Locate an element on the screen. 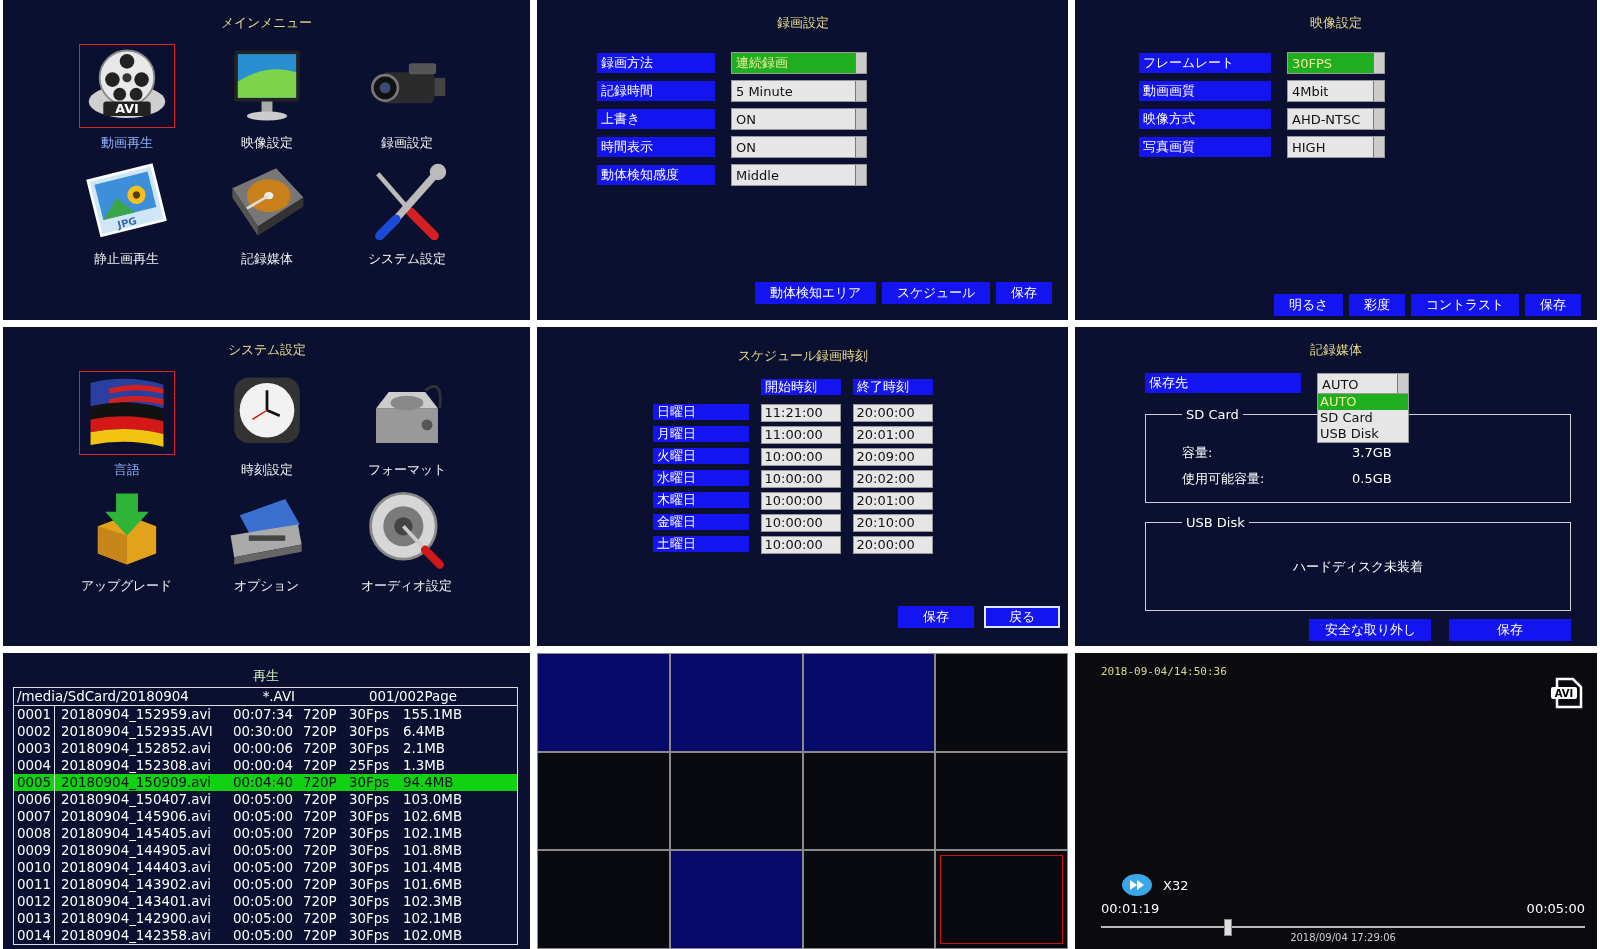 The width and height of the screenshot is (1600, 949). table-row: 0013 20180904_142900.avi 00:05:00 720P 30Fps 102.1MB is located at coordinates (265, 918).